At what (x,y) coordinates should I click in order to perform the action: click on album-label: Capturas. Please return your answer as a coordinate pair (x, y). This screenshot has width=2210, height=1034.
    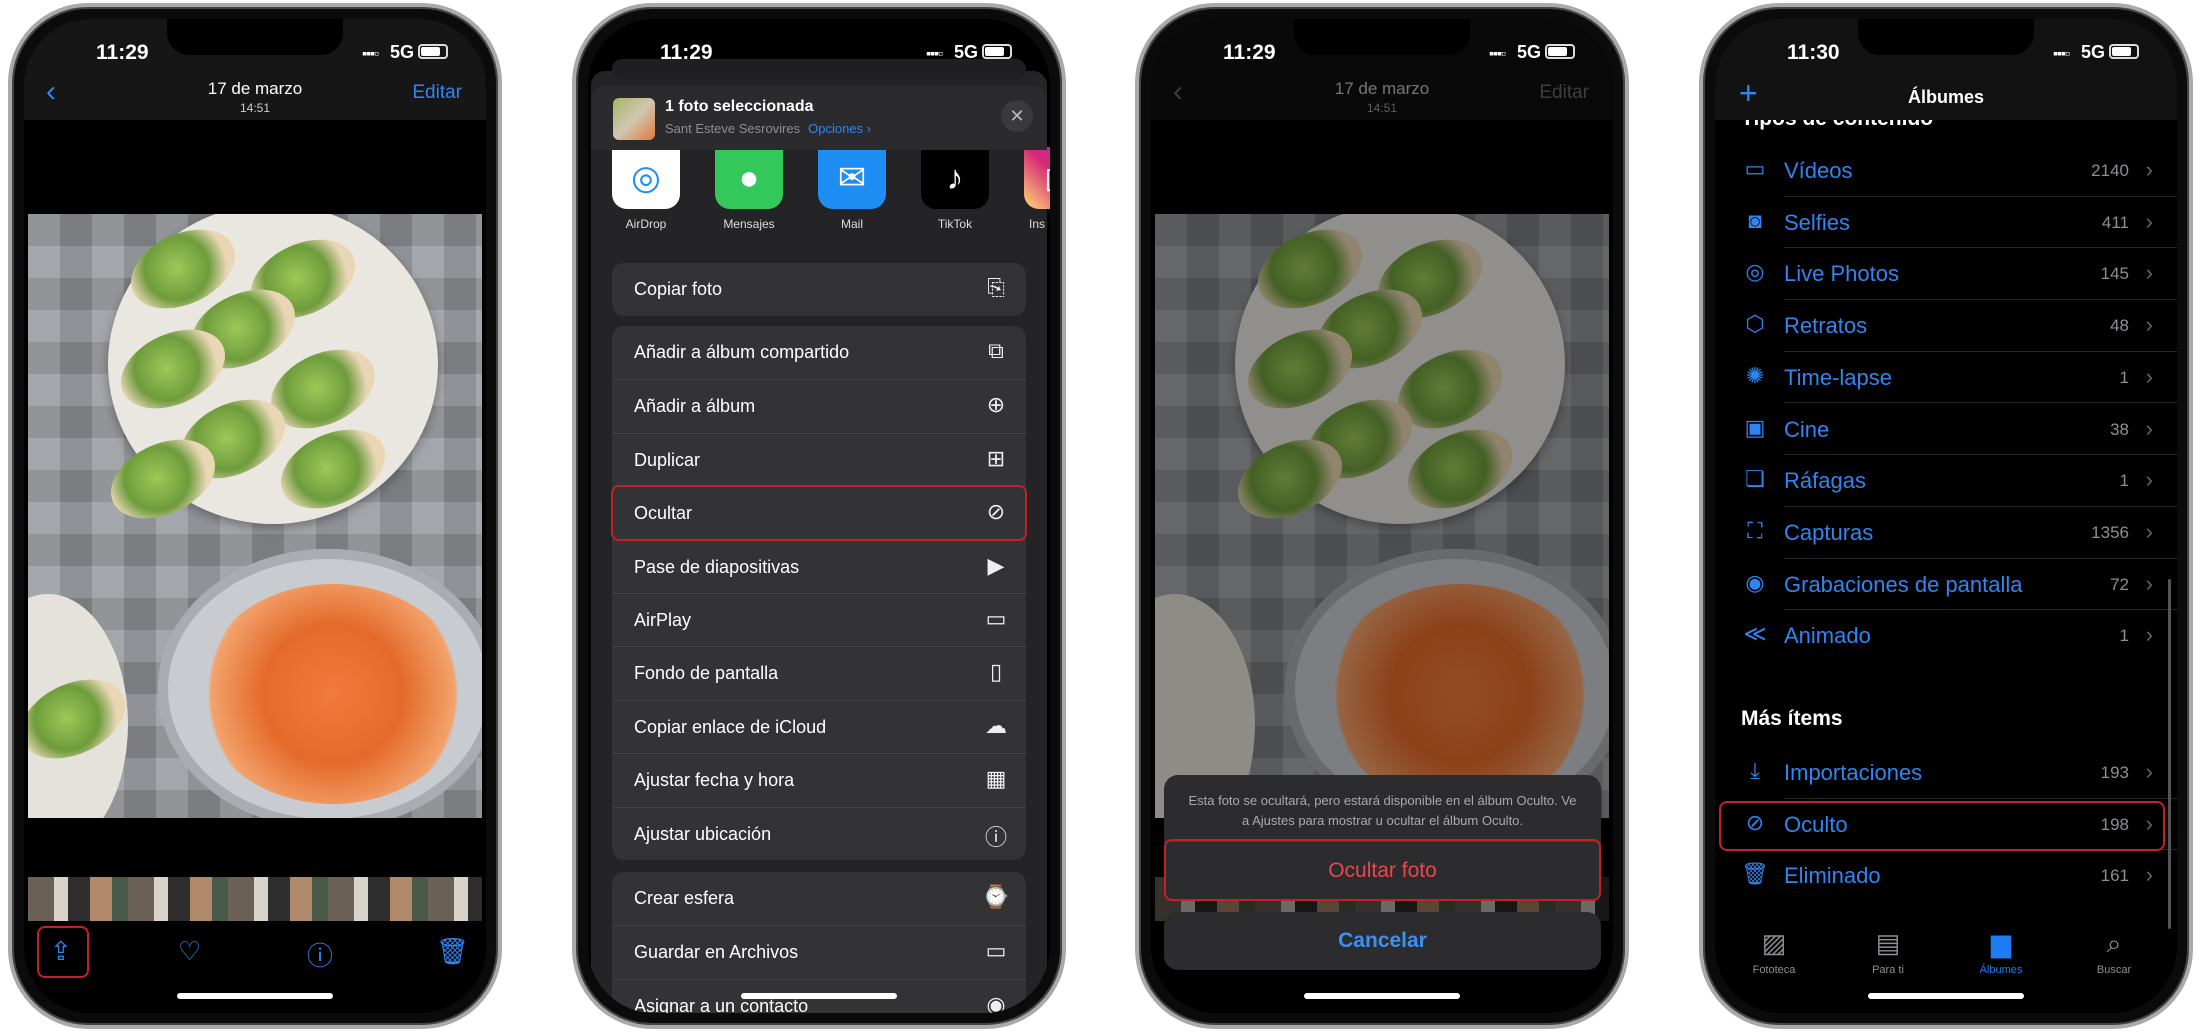
    Looking at the image, I should click on (1829, 532).